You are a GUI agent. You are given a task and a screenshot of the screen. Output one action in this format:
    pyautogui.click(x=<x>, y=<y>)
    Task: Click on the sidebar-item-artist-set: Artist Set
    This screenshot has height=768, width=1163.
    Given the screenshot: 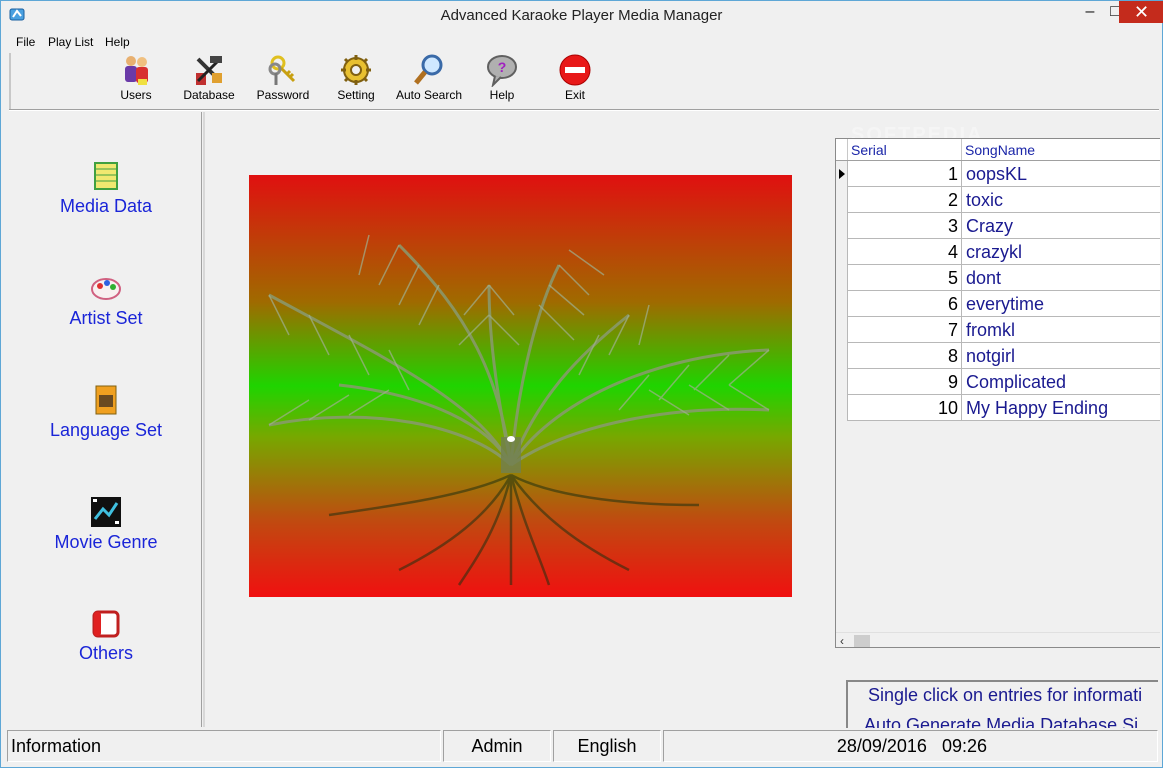 What is the action you would take?
    pyautogui.click(x=106, y=300)
    